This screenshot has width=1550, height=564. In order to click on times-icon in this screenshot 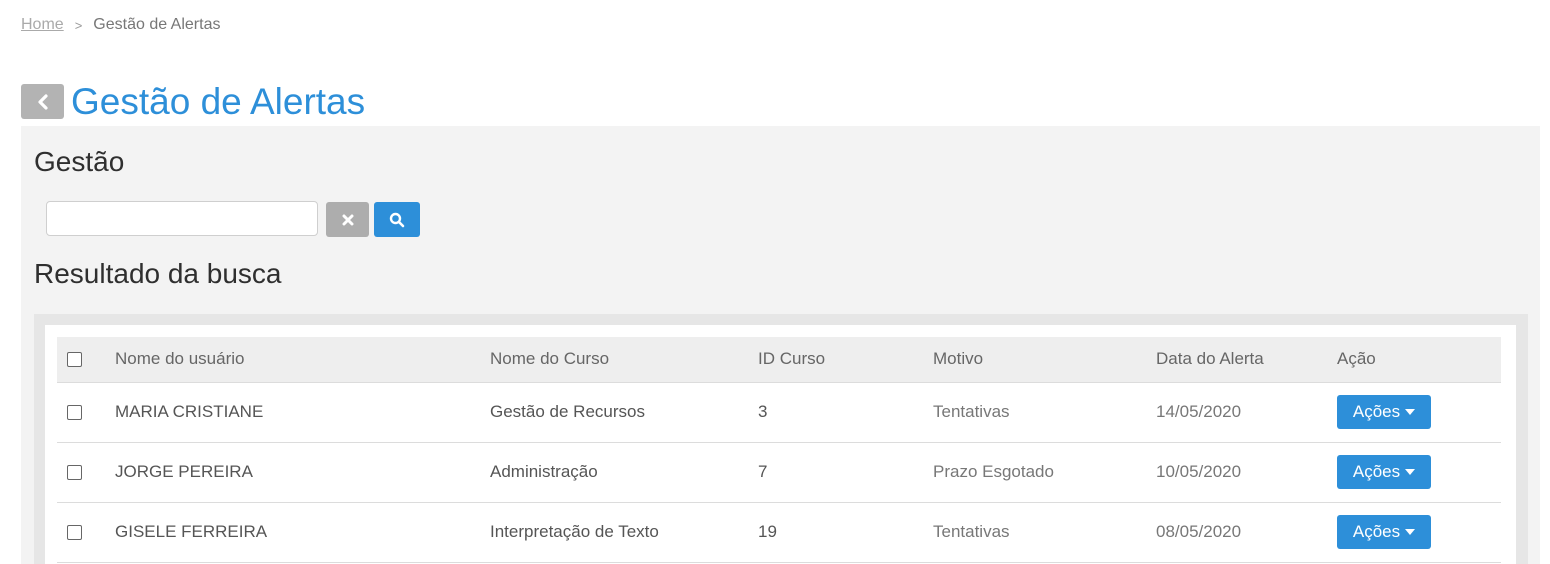, I will do `click(347, 219)`.